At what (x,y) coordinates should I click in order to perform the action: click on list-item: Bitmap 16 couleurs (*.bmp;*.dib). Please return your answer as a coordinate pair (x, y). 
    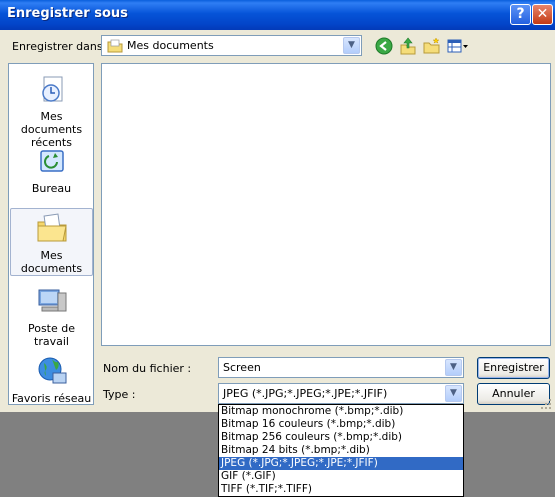
    Looking at the image, I should click on (341, 424).